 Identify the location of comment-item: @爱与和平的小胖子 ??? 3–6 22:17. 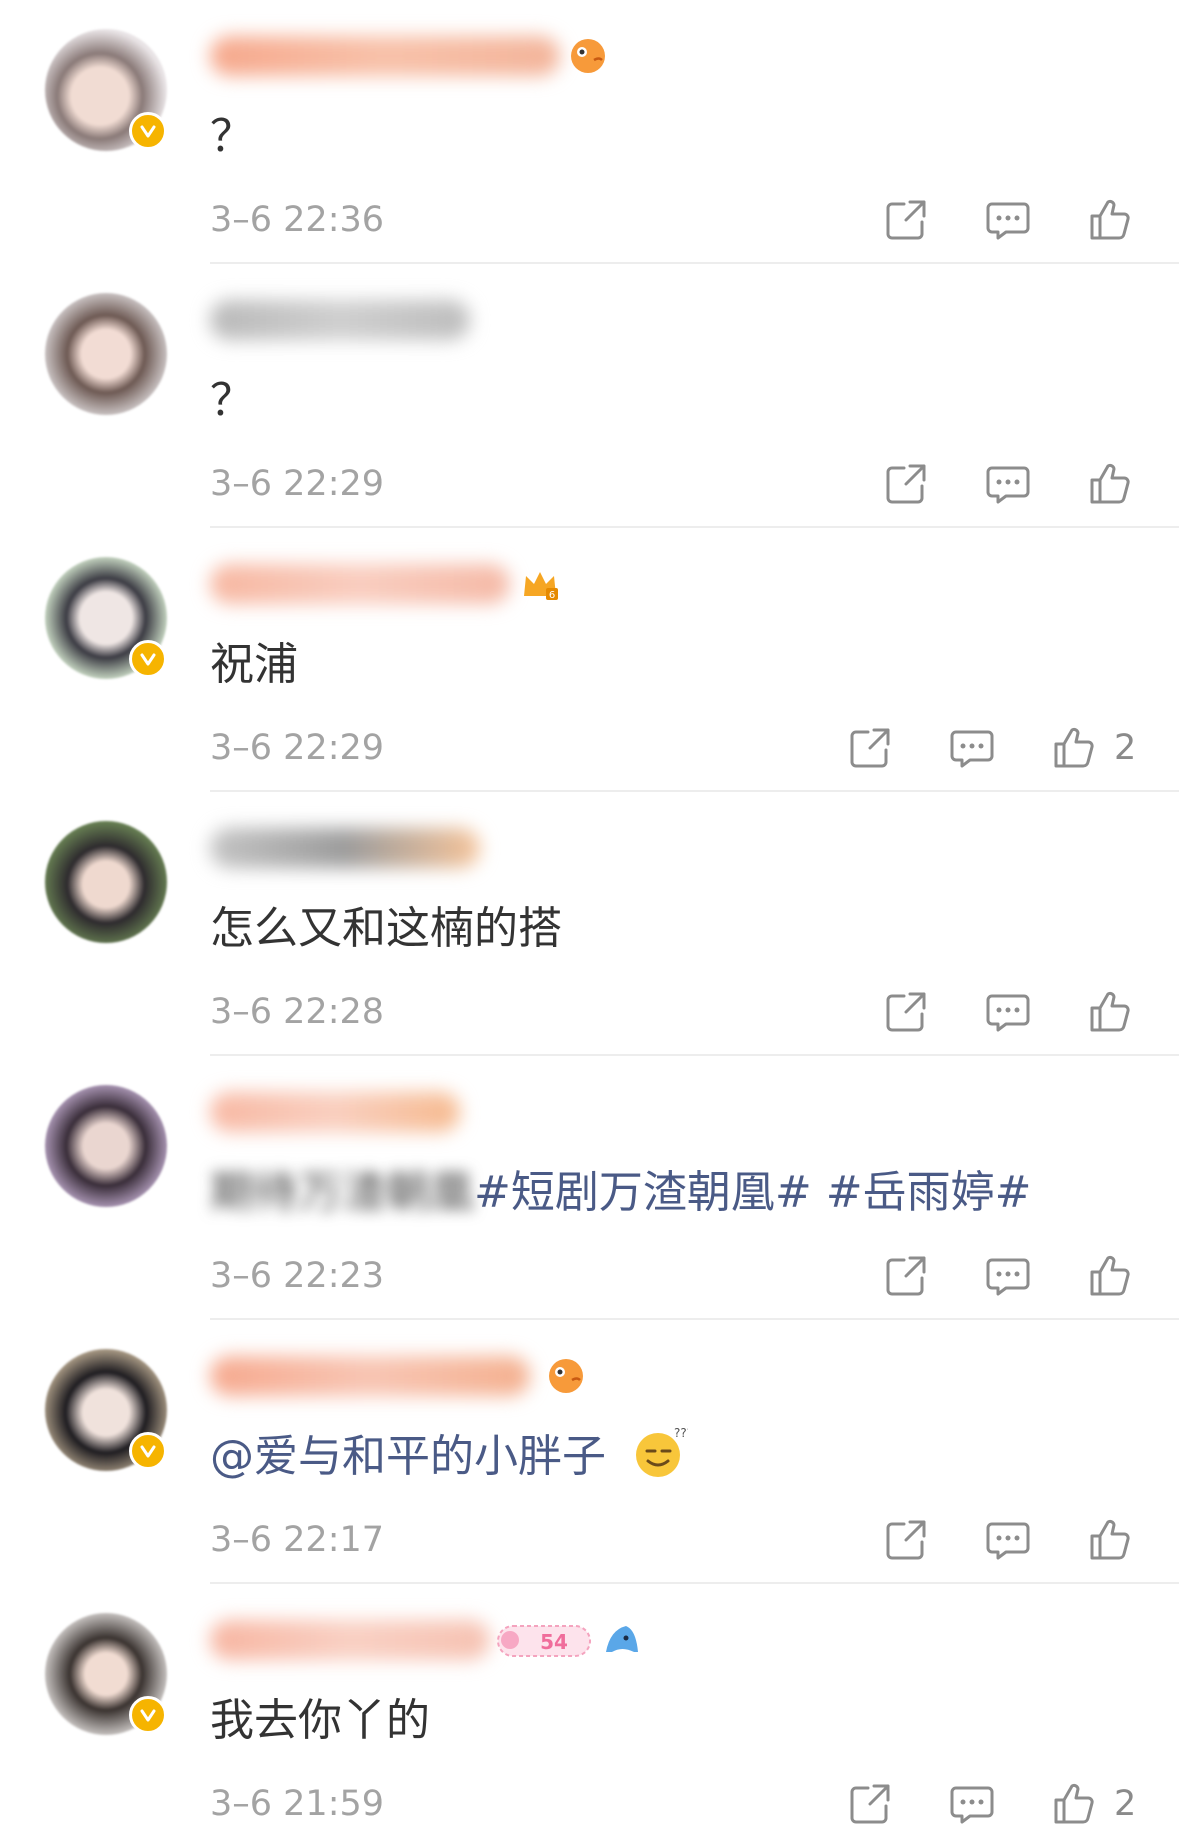
(589, 1452).